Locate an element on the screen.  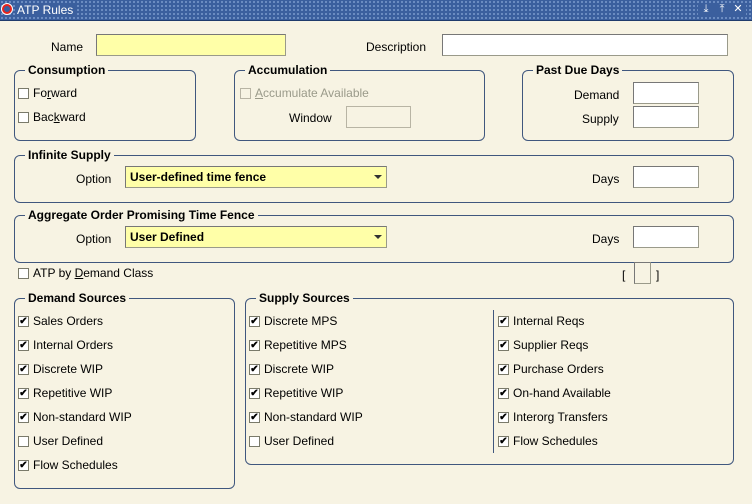
supply-discrete-mps-checkbox: ✔ Discrete MPS is located at coordinates (293, 321).